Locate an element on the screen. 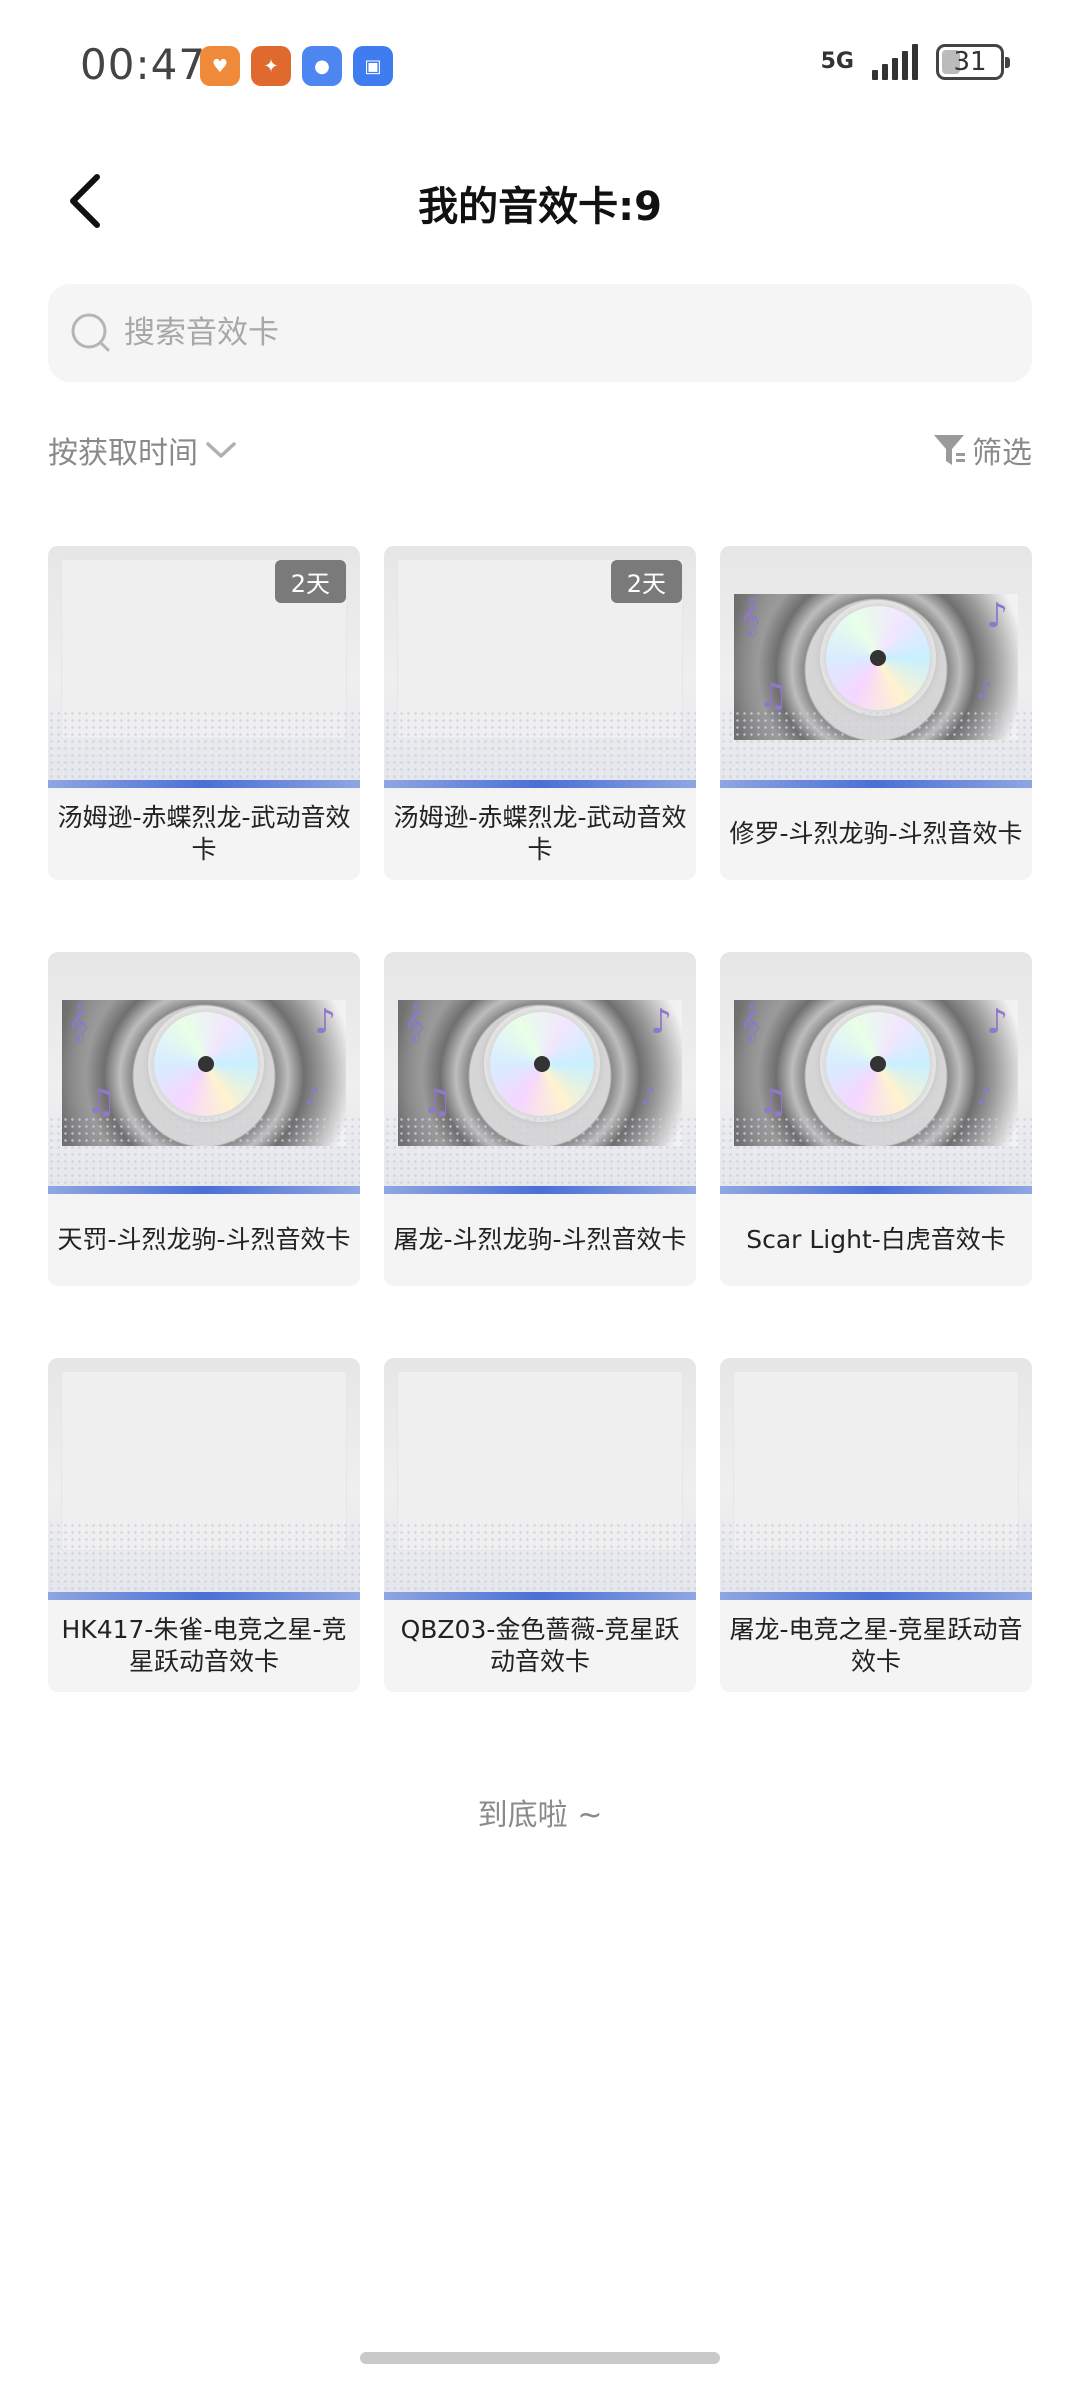 Image resolution: width=1080 pixels, height=2392 pixels. sound-card: 𝄞 ♫ ♪ ♪ 天罚-斗烈龙驹-斗烈音效卡 is located at coordinates (204, 1119).